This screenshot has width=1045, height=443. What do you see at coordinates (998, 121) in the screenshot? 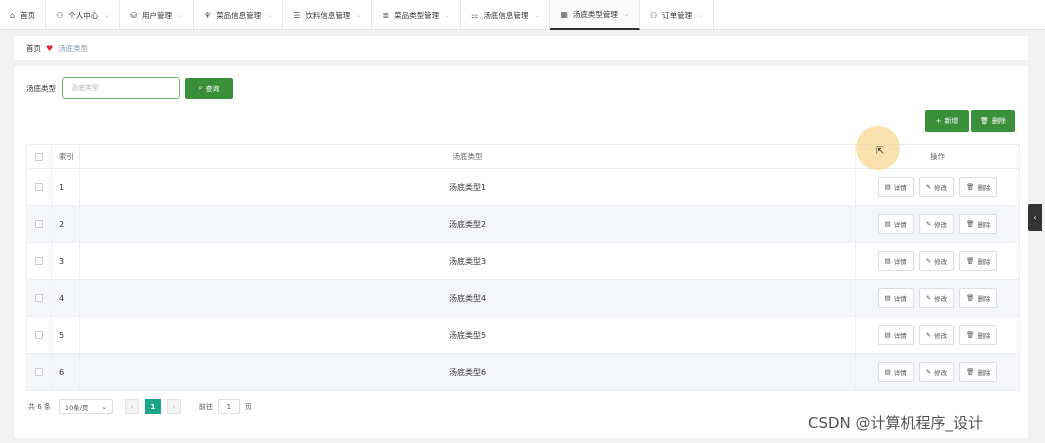
I see `batch-delete-label: 删除` at bounding box center [998, 121].